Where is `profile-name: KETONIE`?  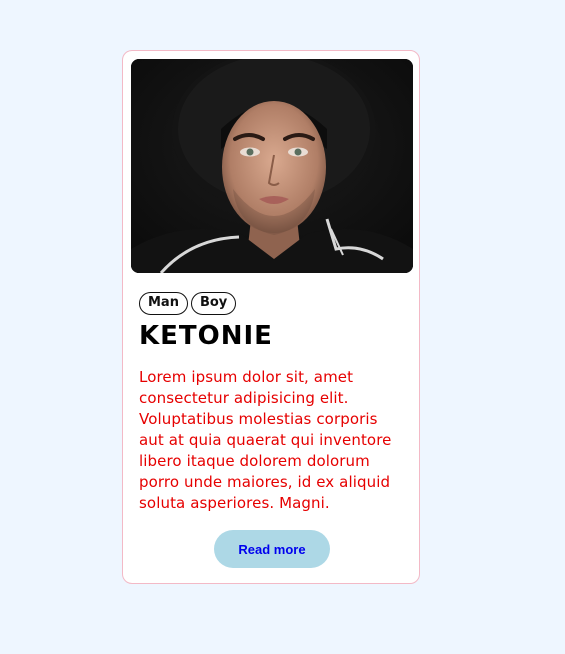
profile-name: KETONIE is located at coordinates (206, 336).